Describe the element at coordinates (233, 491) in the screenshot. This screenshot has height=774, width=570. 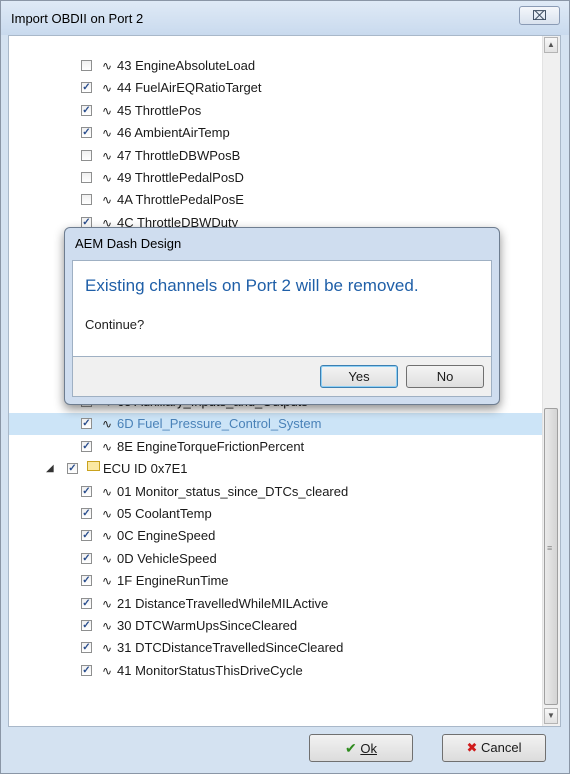
I see `channel-label: 01 Monitor_status_since_DTCs_cleared` at that location.